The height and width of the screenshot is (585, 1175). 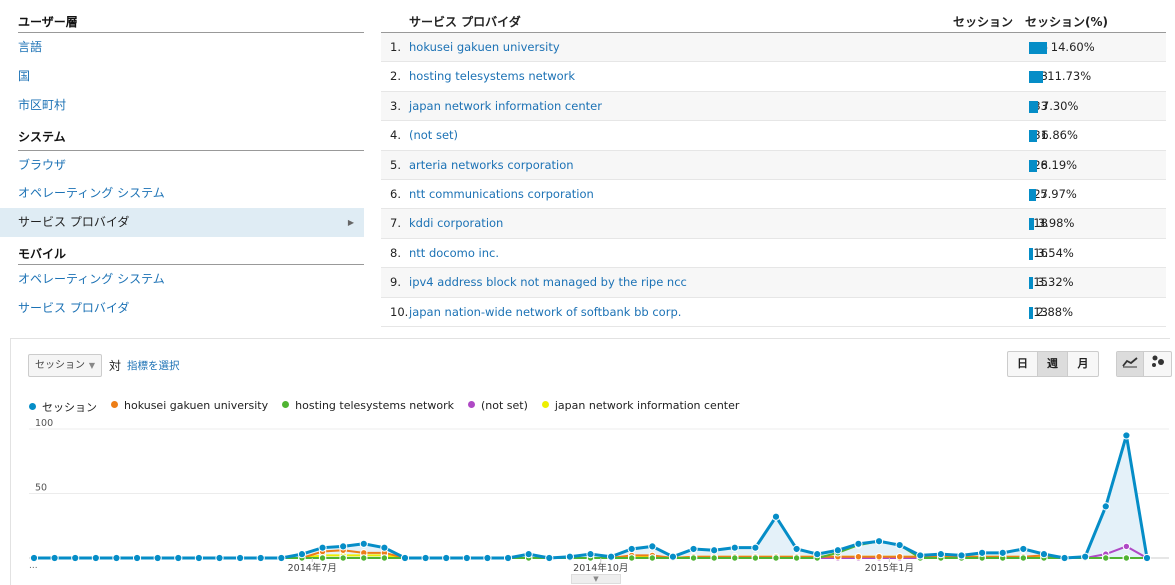 What do you see at coordinates (1072, 47) in the screenshot?
I see `percent-value: 14.60%` at bounding box center [1072, 47].